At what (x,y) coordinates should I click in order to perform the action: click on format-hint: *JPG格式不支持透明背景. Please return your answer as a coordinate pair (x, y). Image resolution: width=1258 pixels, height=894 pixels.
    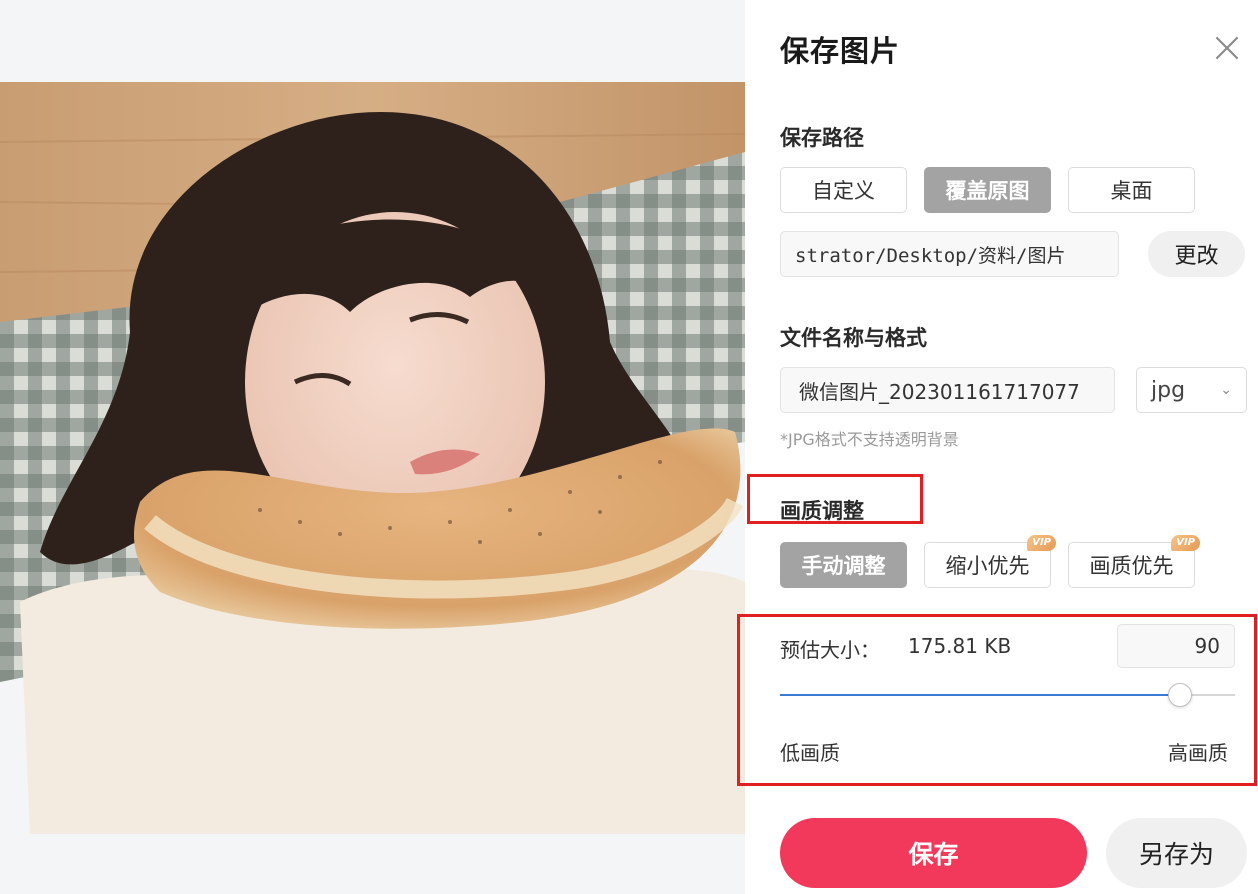
    Looking at the image, I should click on (869, 439).